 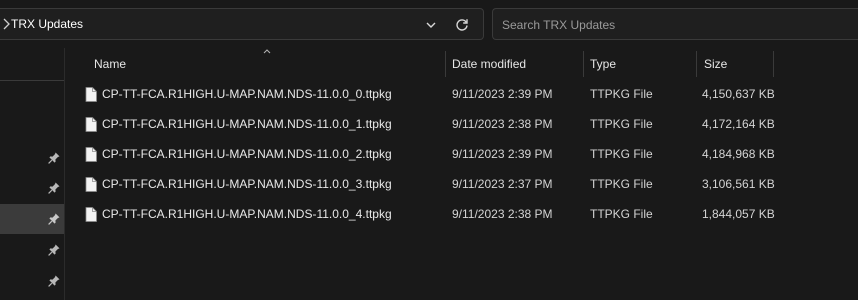 What do you see at coordinates (7, 24) in the screenshot?
I see `chevron-right-icon` at bounding box center [7, 24].